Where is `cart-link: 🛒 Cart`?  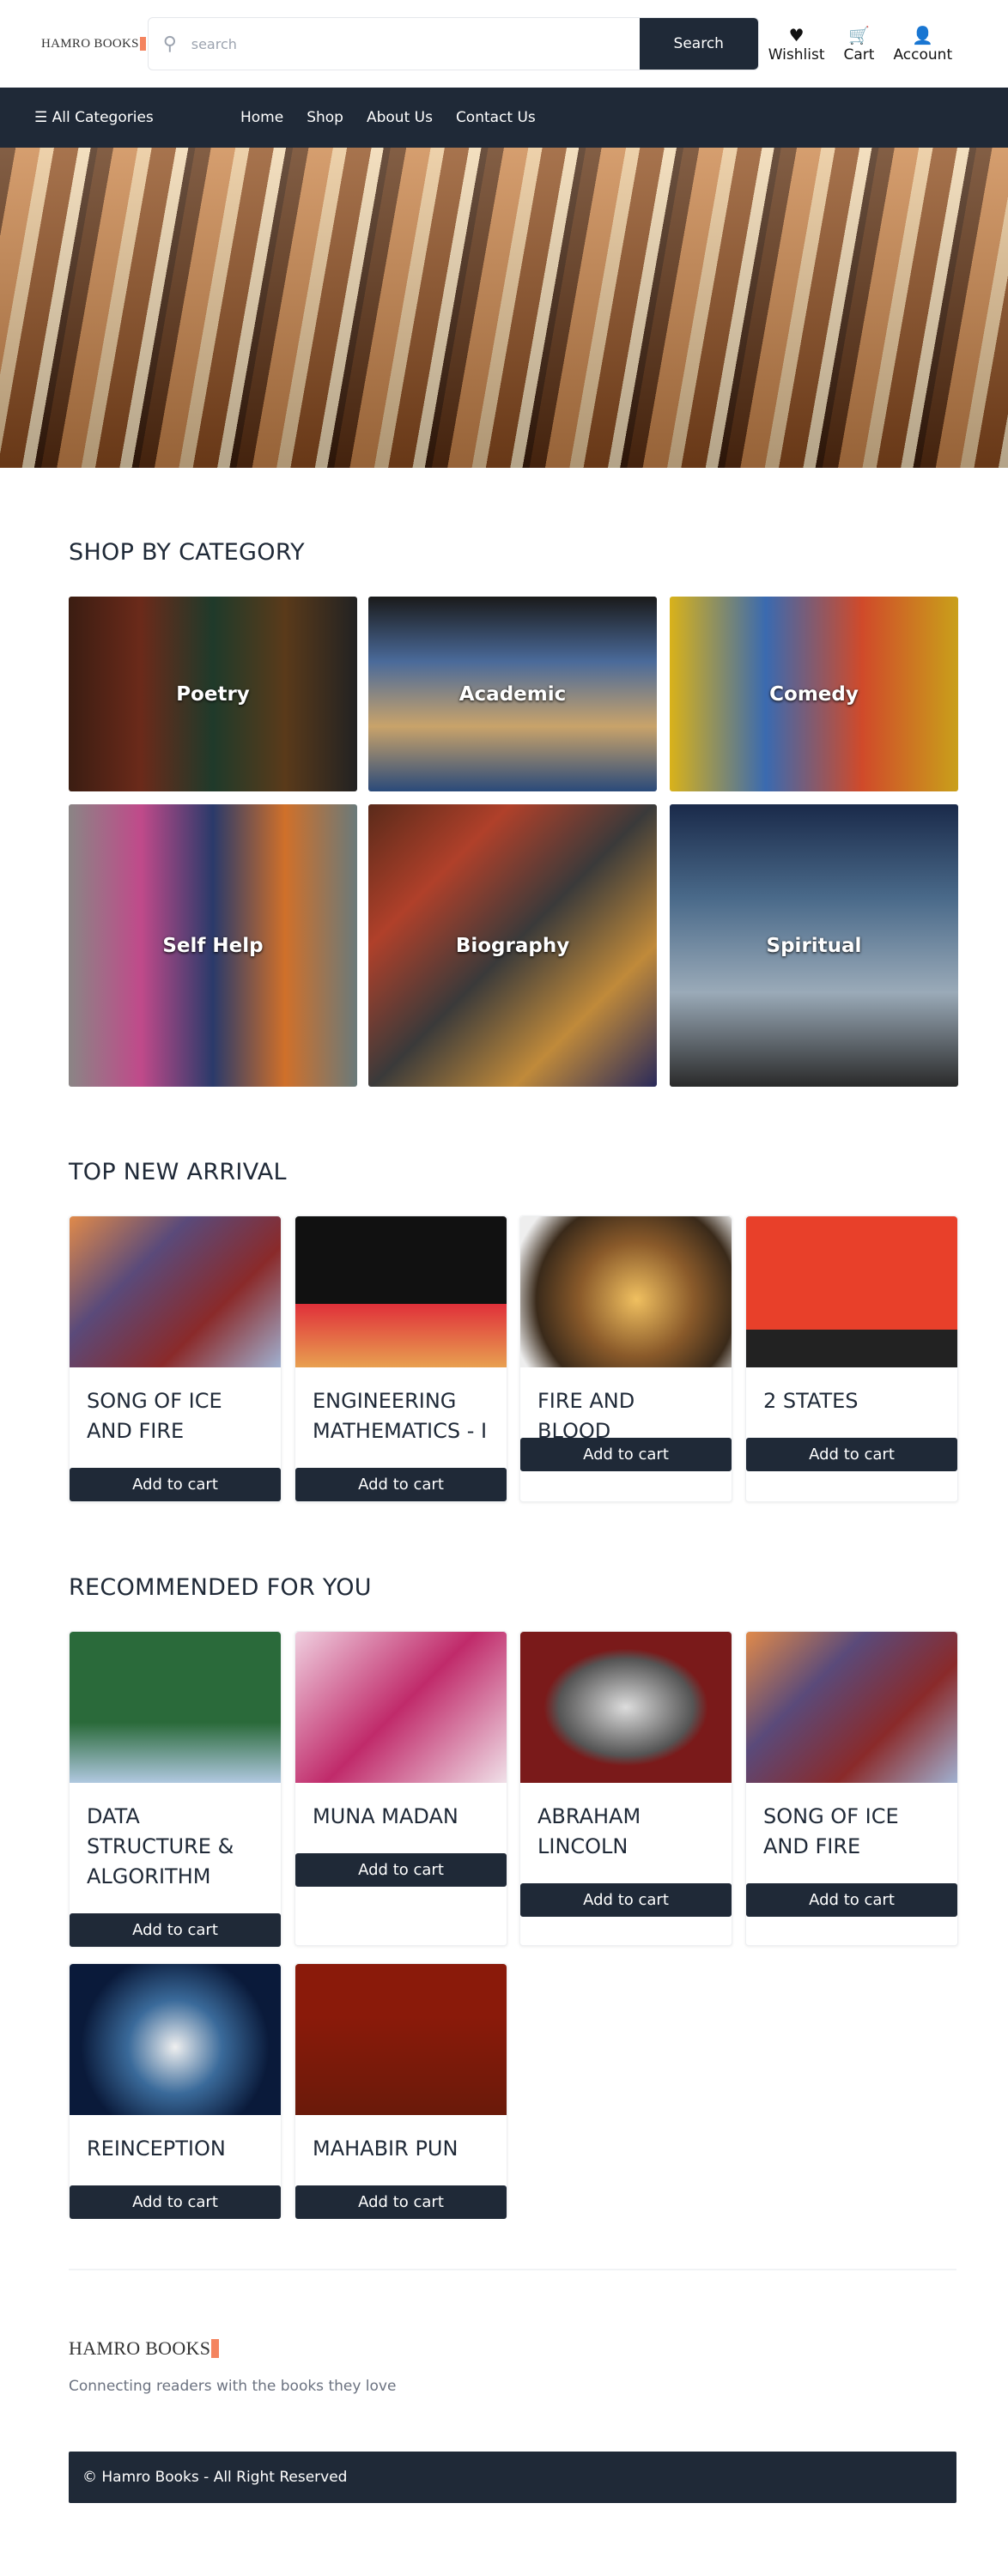 cart-link: 🛒 Cart is located at coordinates (859, 44).